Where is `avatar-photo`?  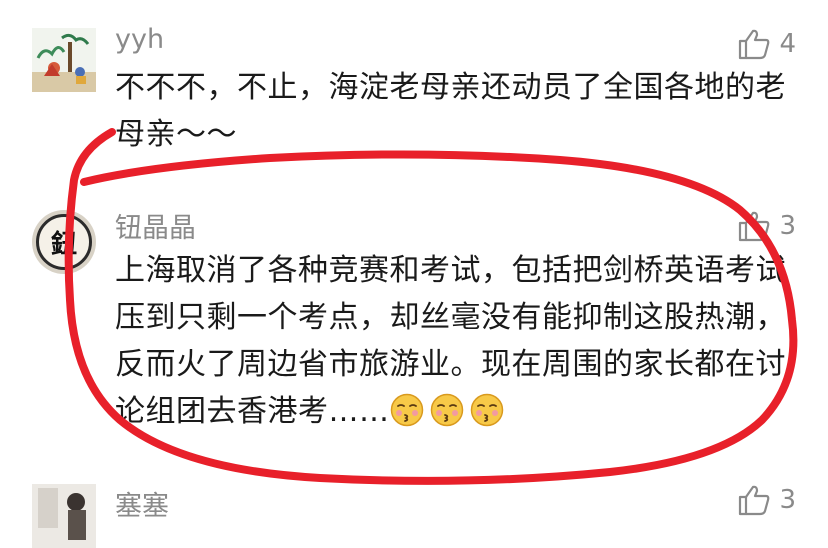
avatar-photo is located at coordinates (64, 516).